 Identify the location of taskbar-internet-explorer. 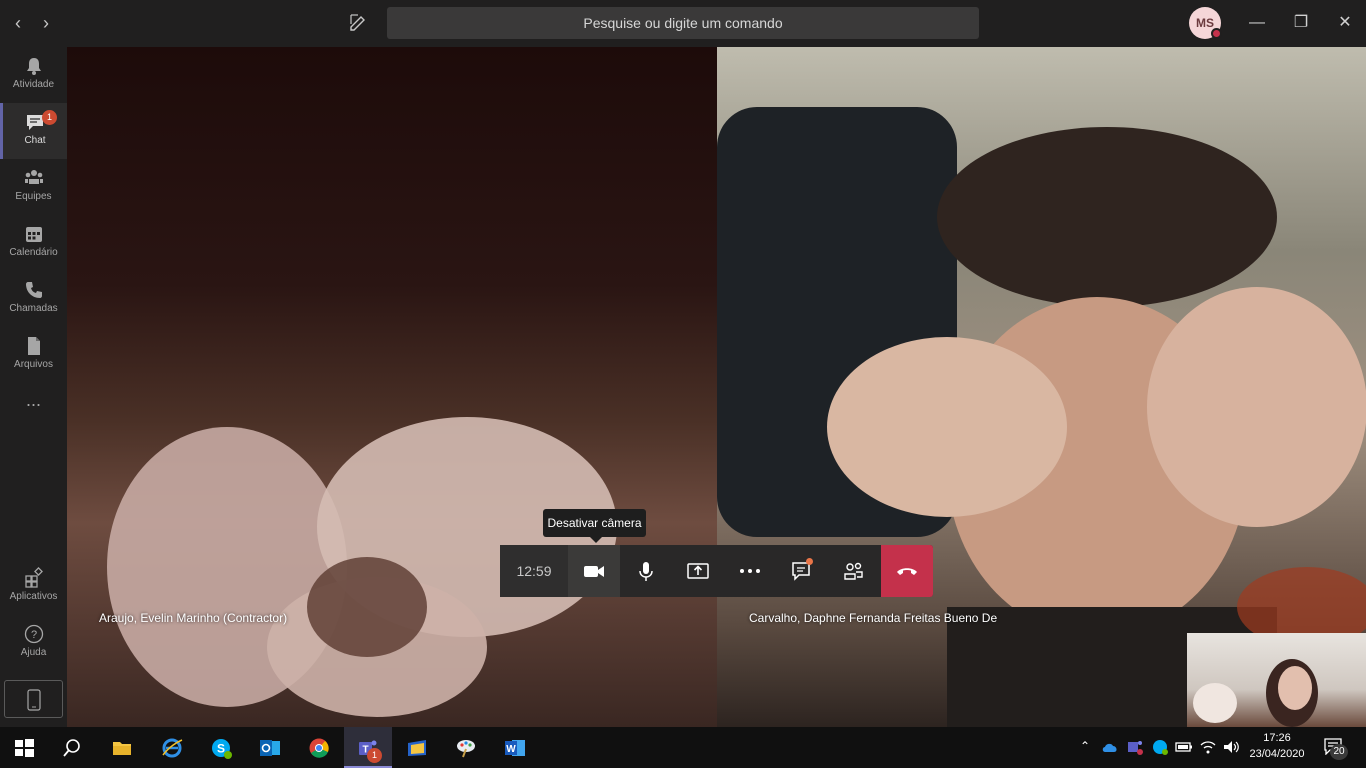
(172, 747).